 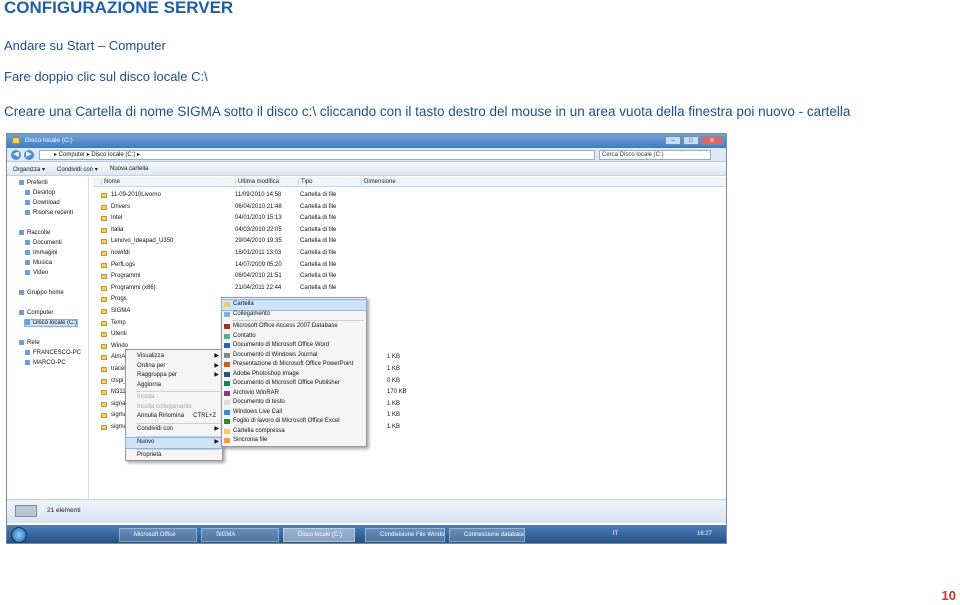 What do you see at coordinates (259, 430) in the screenshot?
I see `submenu-item-label: Cartella compressa` at bounding box center [259, 430].